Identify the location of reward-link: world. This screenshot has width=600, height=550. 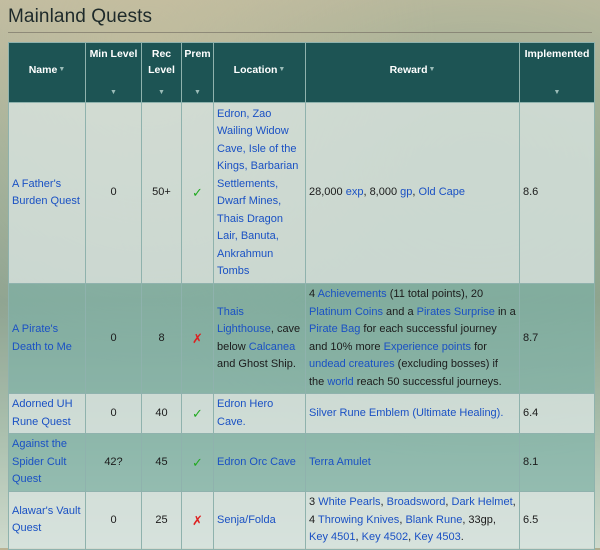
(340, 382).